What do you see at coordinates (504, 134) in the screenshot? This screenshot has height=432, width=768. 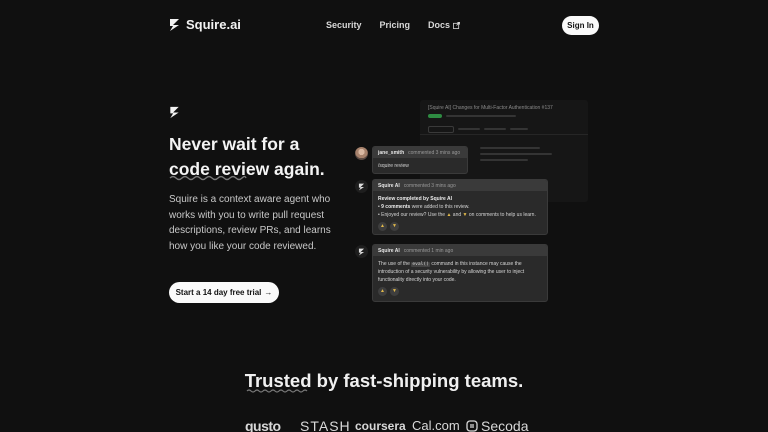 I see `divider` at bounding box center [504, 134].